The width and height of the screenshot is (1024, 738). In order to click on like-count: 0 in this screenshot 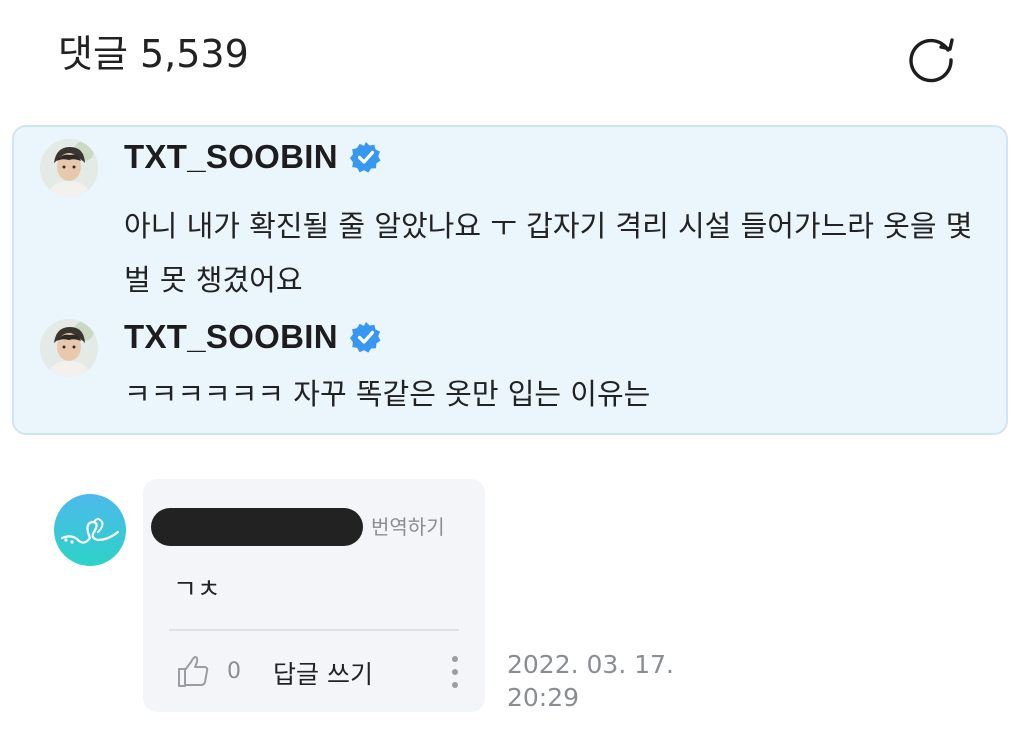, I will do `click(234, 671)`.